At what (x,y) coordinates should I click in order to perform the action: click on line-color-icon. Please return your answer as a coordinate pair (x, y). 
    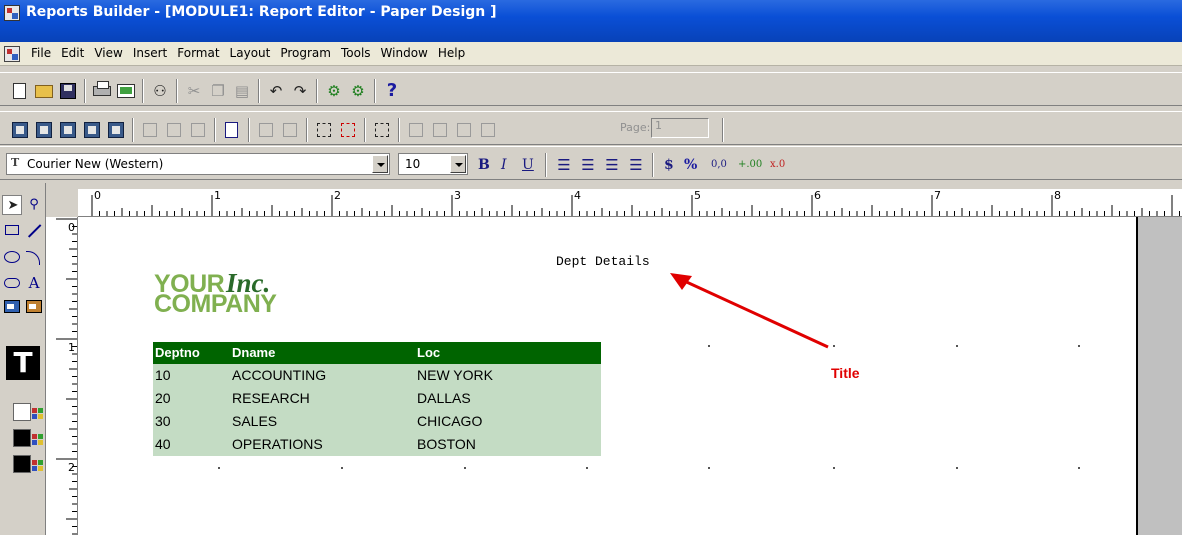
    Looking at the image, I should click on (38, 440).